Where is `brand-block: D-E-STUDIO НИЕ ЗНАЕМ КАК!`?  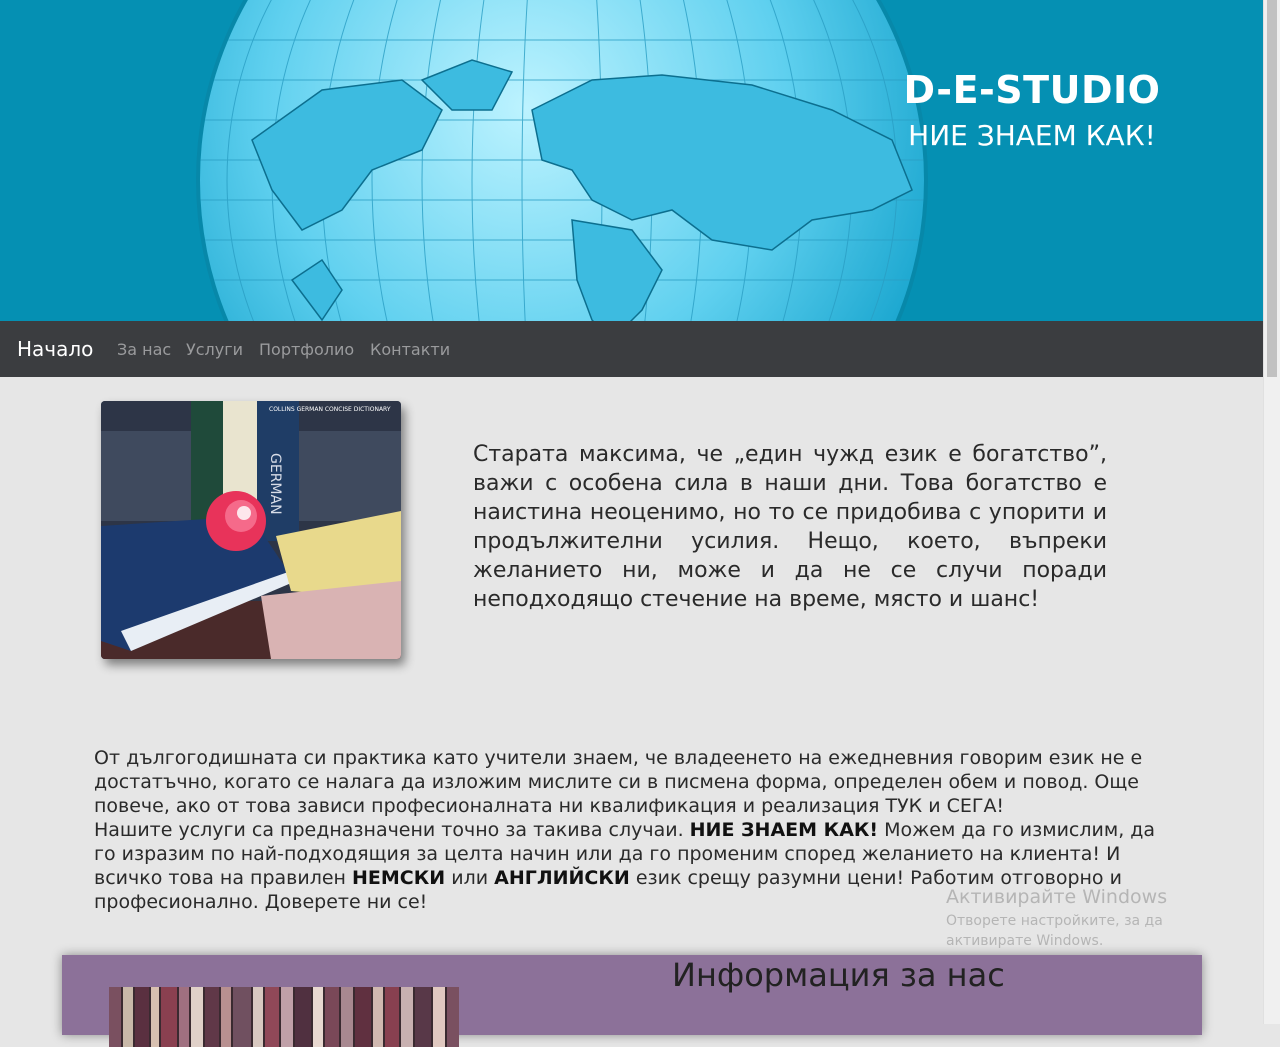 brand-block: D-E-STUDIO НИЕ ЗНАЕМ КАК! is located at coordinates (1032, 112).